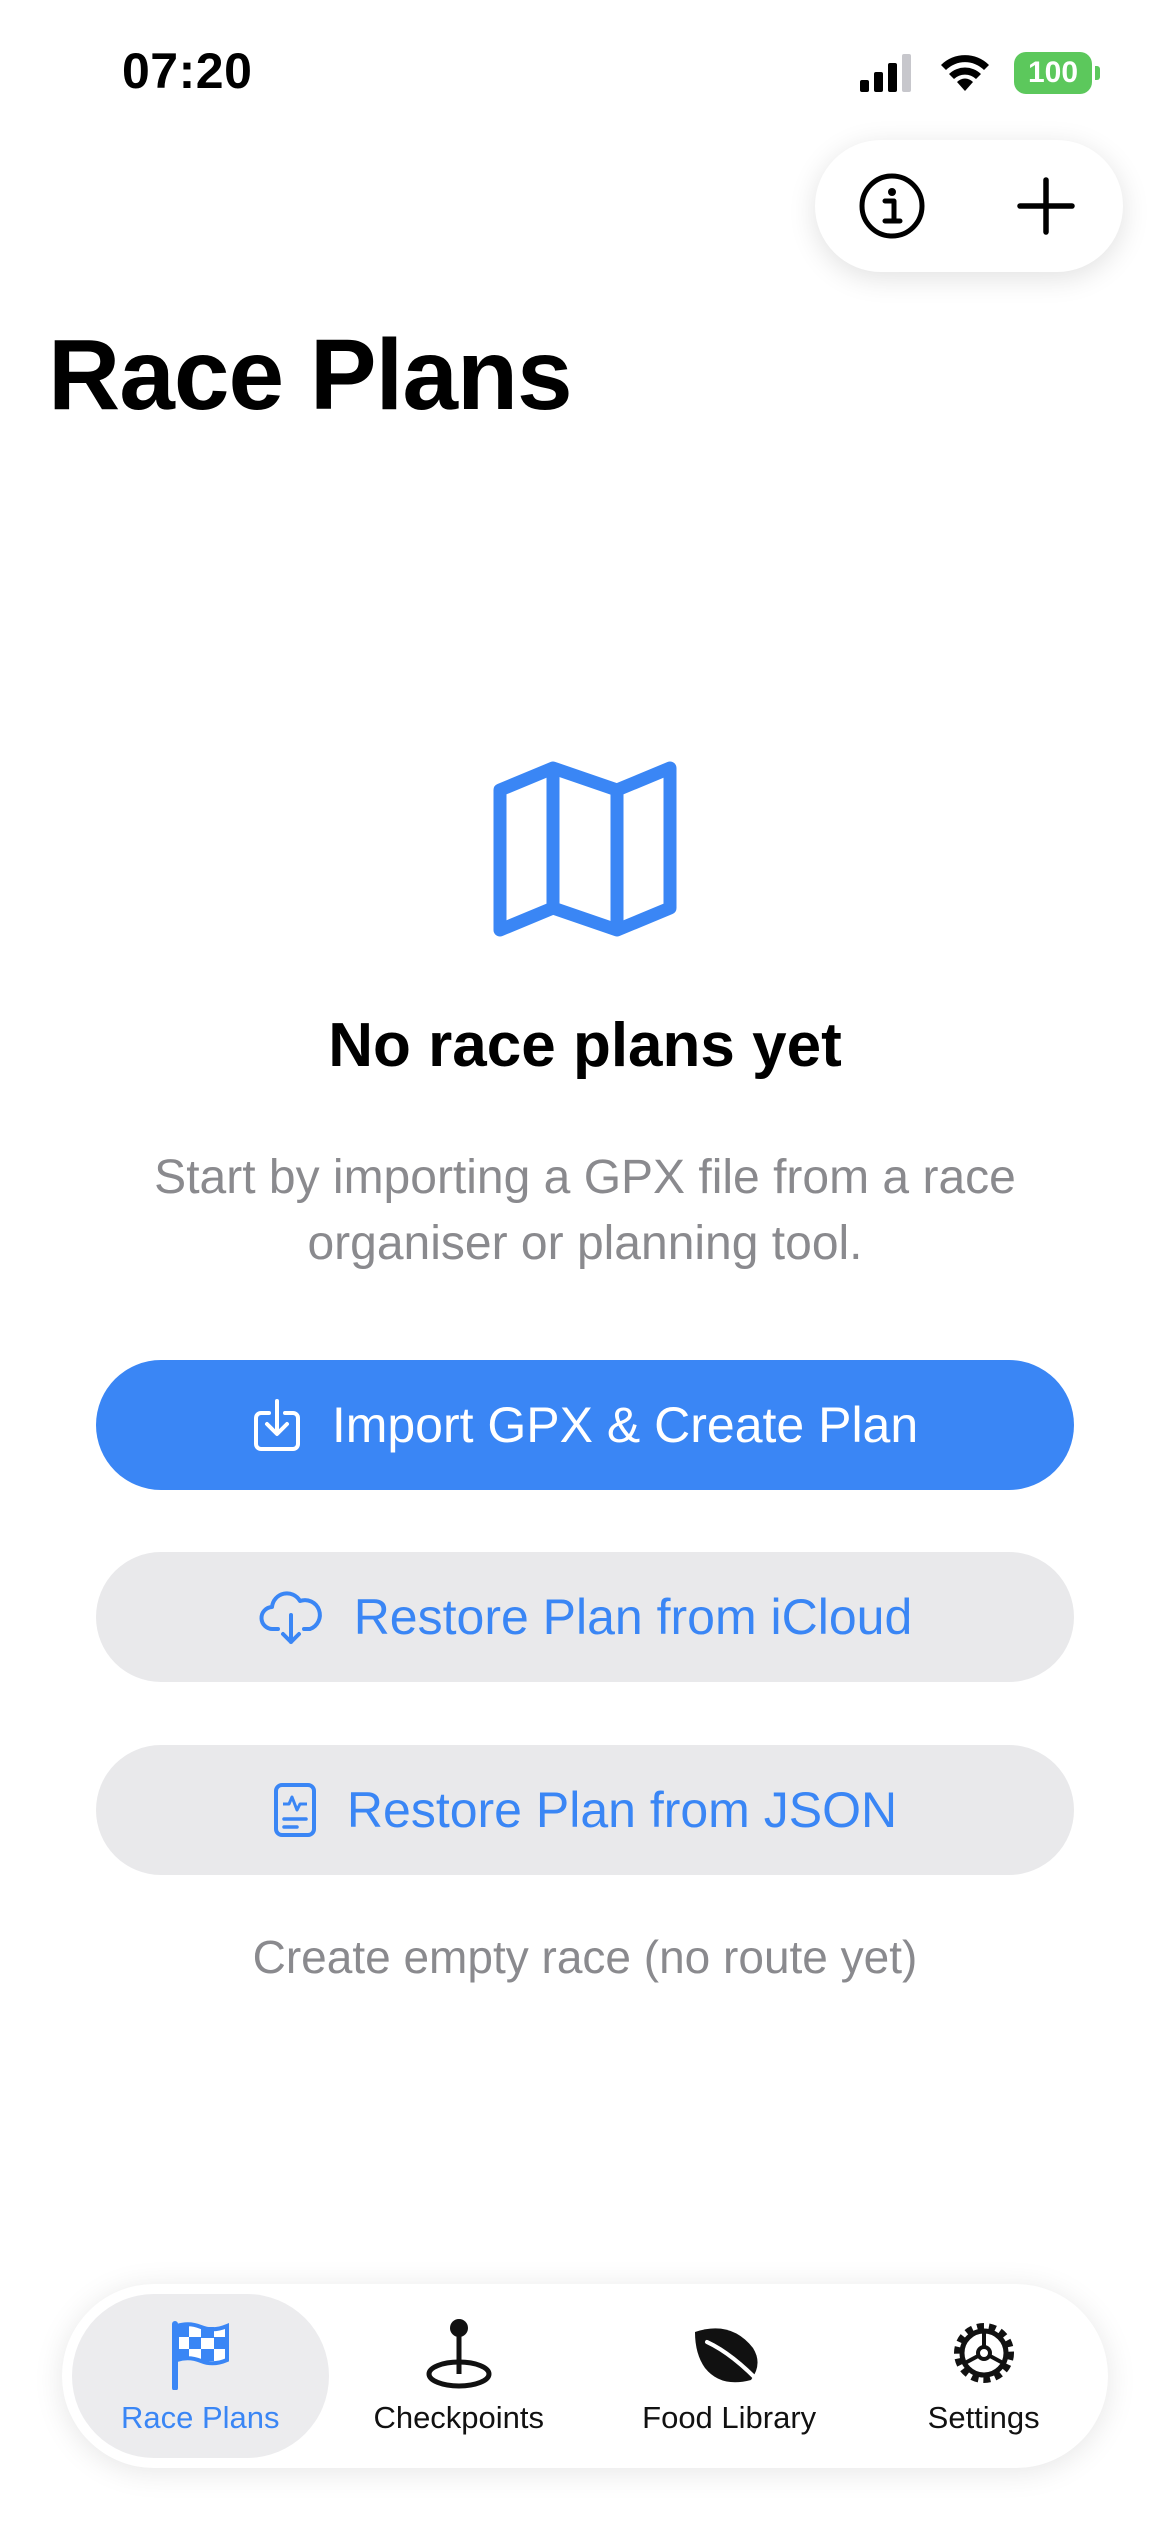 This screenshot has height=2532, width=1170. Describe the element at coordinates (201, 2355) in the screenshot. I see `checkered-flag-icon` at that location.